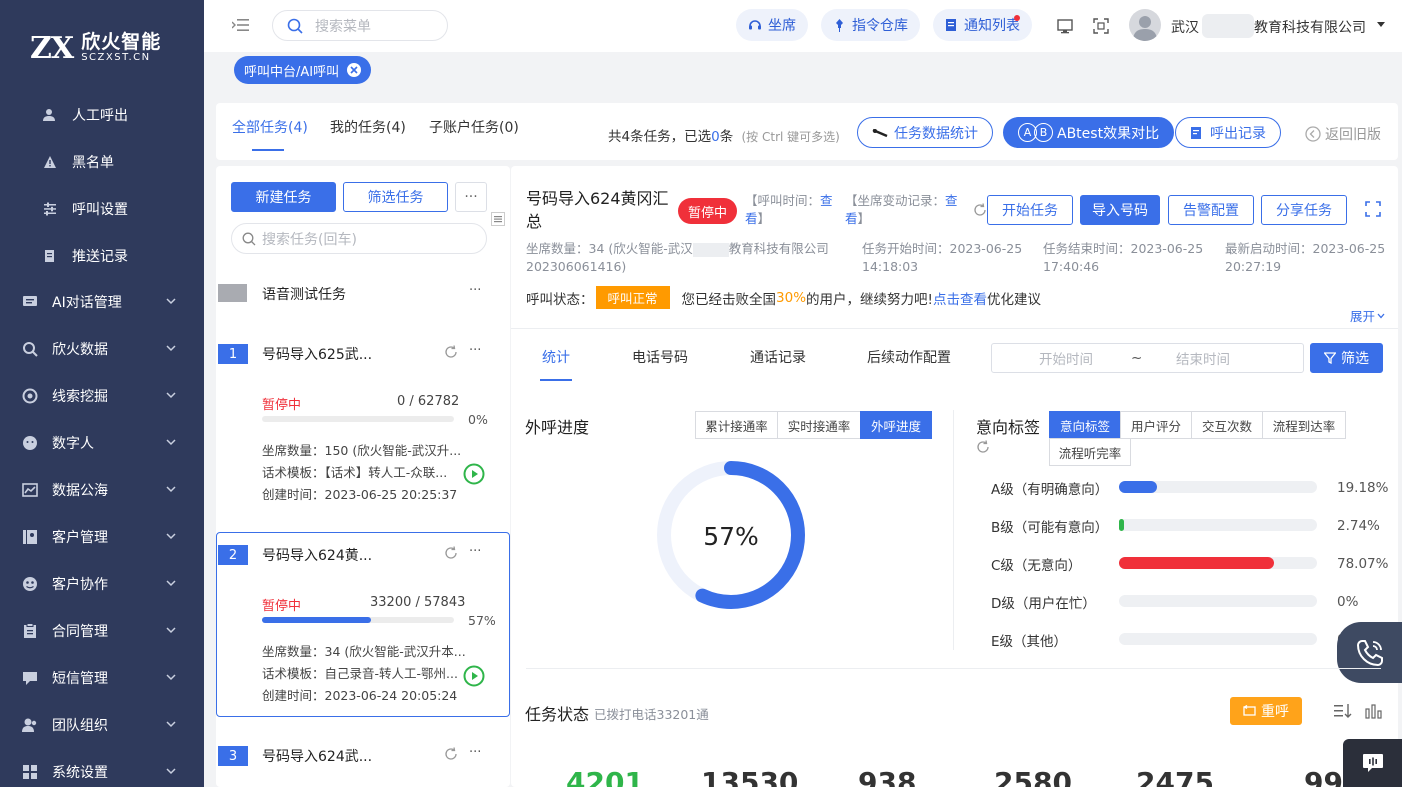 The height and width of the screenshot is (787, 1402). I want to click on scan-icon, so click(1101, 26).